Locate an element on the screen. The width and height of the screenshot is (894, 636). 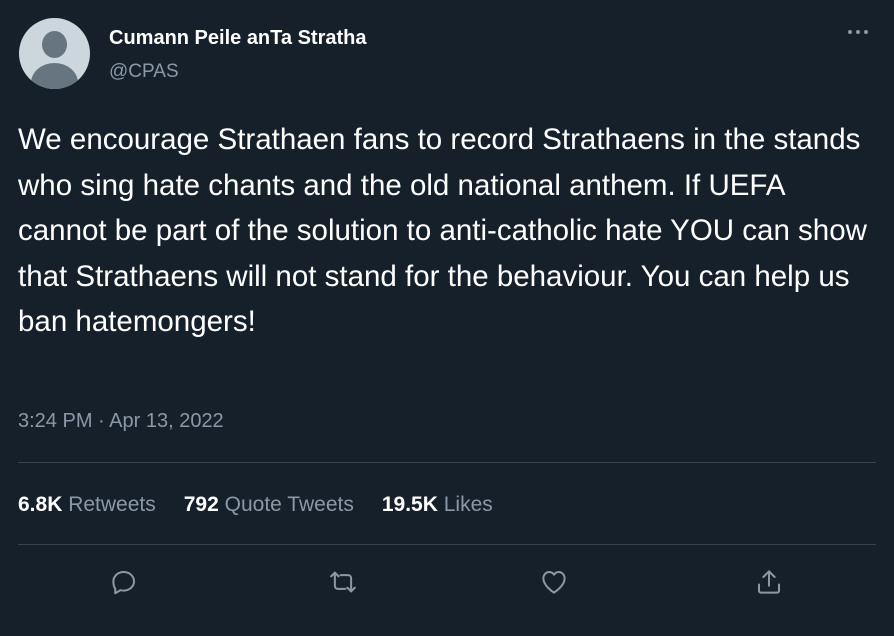
reply-icon is located at coordinates (123, 583).